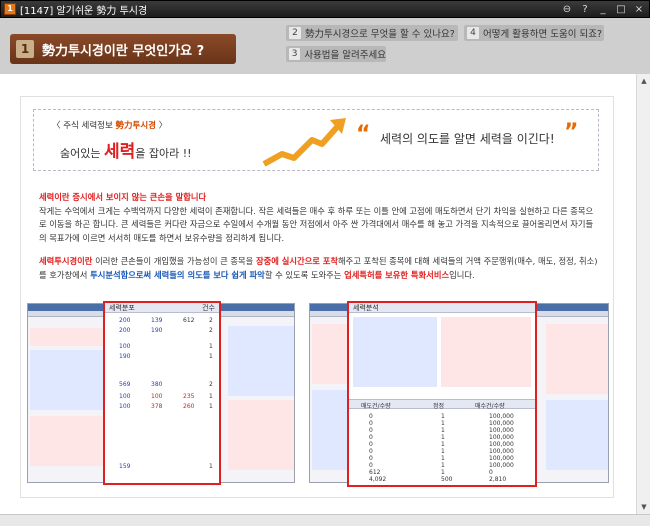  What do you see at coordinates (571, 132) in the screenshot?
I see `quote-close-icon: ”` at bounding box center [571, 132].